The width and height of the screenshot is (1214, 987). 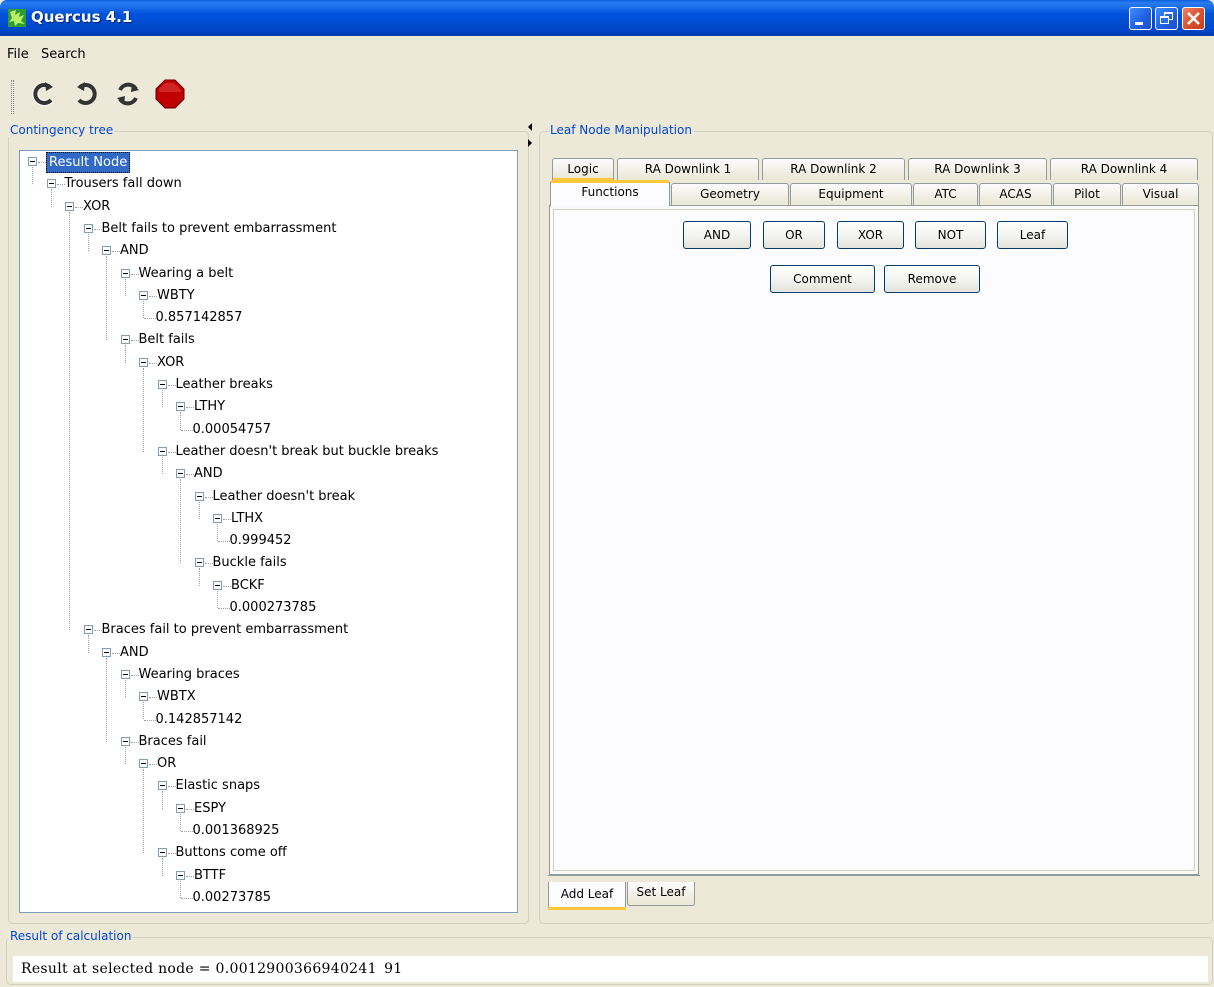 I want to click on remove-button: Remove, so click(x=932, y=279).